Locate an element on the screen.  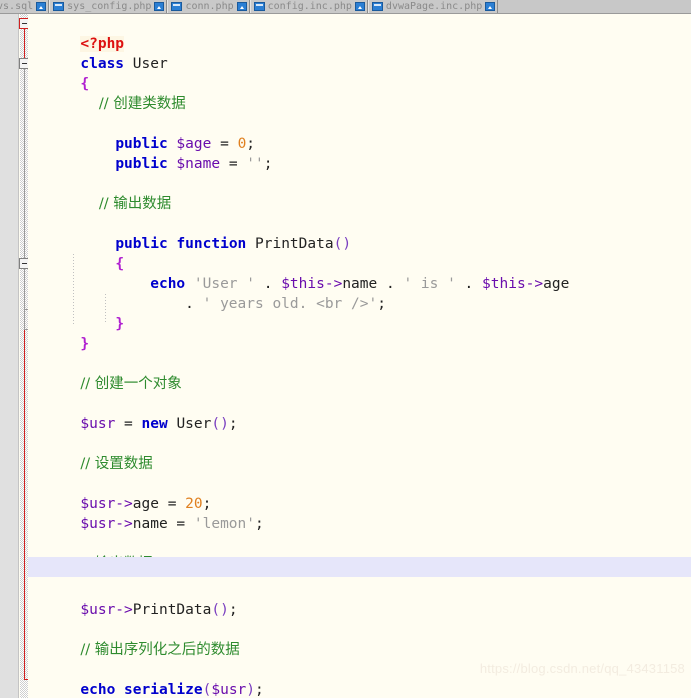
code-line: <?php is located at coordinates (359, 33).